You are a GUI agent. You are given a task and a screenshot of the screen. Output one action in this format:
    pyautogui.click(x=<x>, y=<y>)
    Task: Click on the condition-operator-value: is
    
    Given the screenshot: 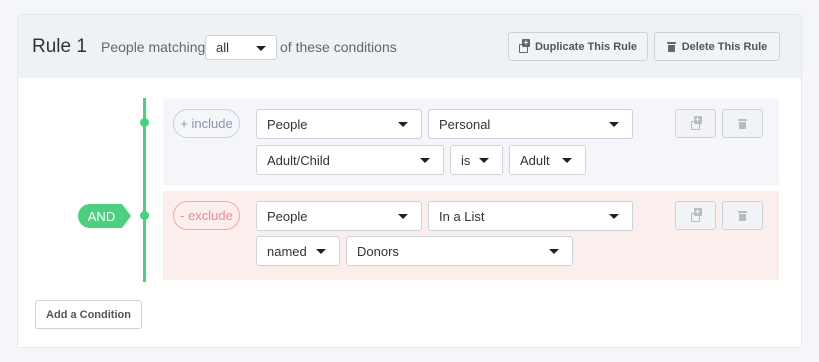 What is the action you would take?
    pyautogui.click(x=466, y=160)
    